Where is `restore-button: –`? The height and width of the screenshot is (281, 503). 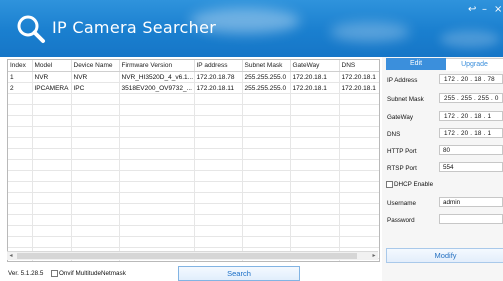
restore-button: – is located at coordinates (484, 10).